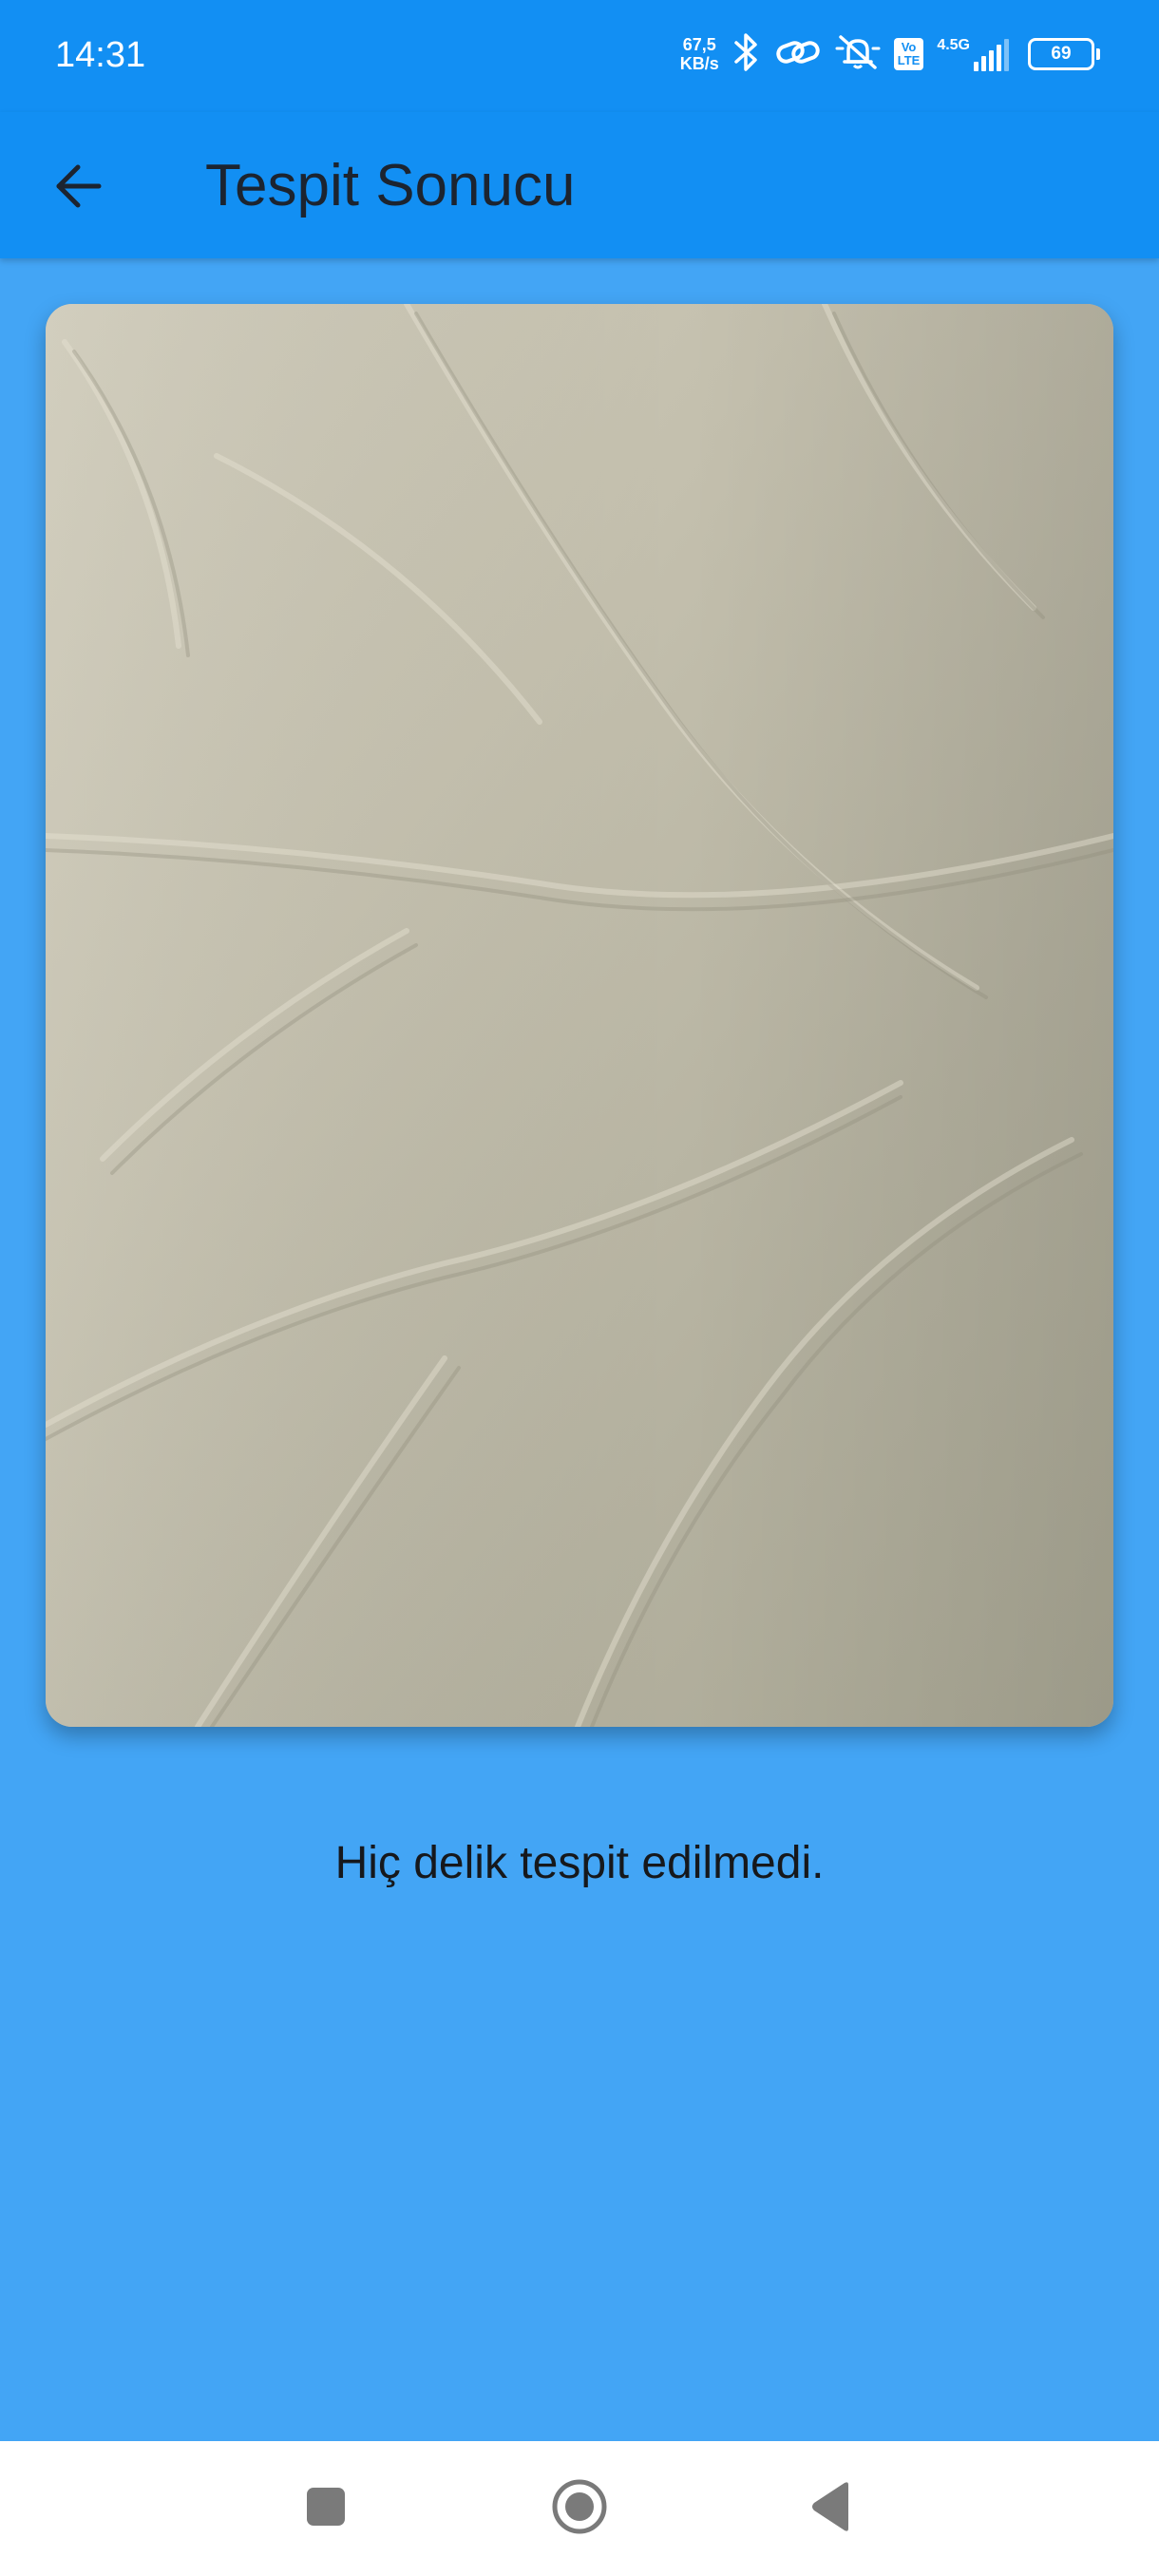  I want to click on volte-icon: Vo LTE, so click(908, 54).